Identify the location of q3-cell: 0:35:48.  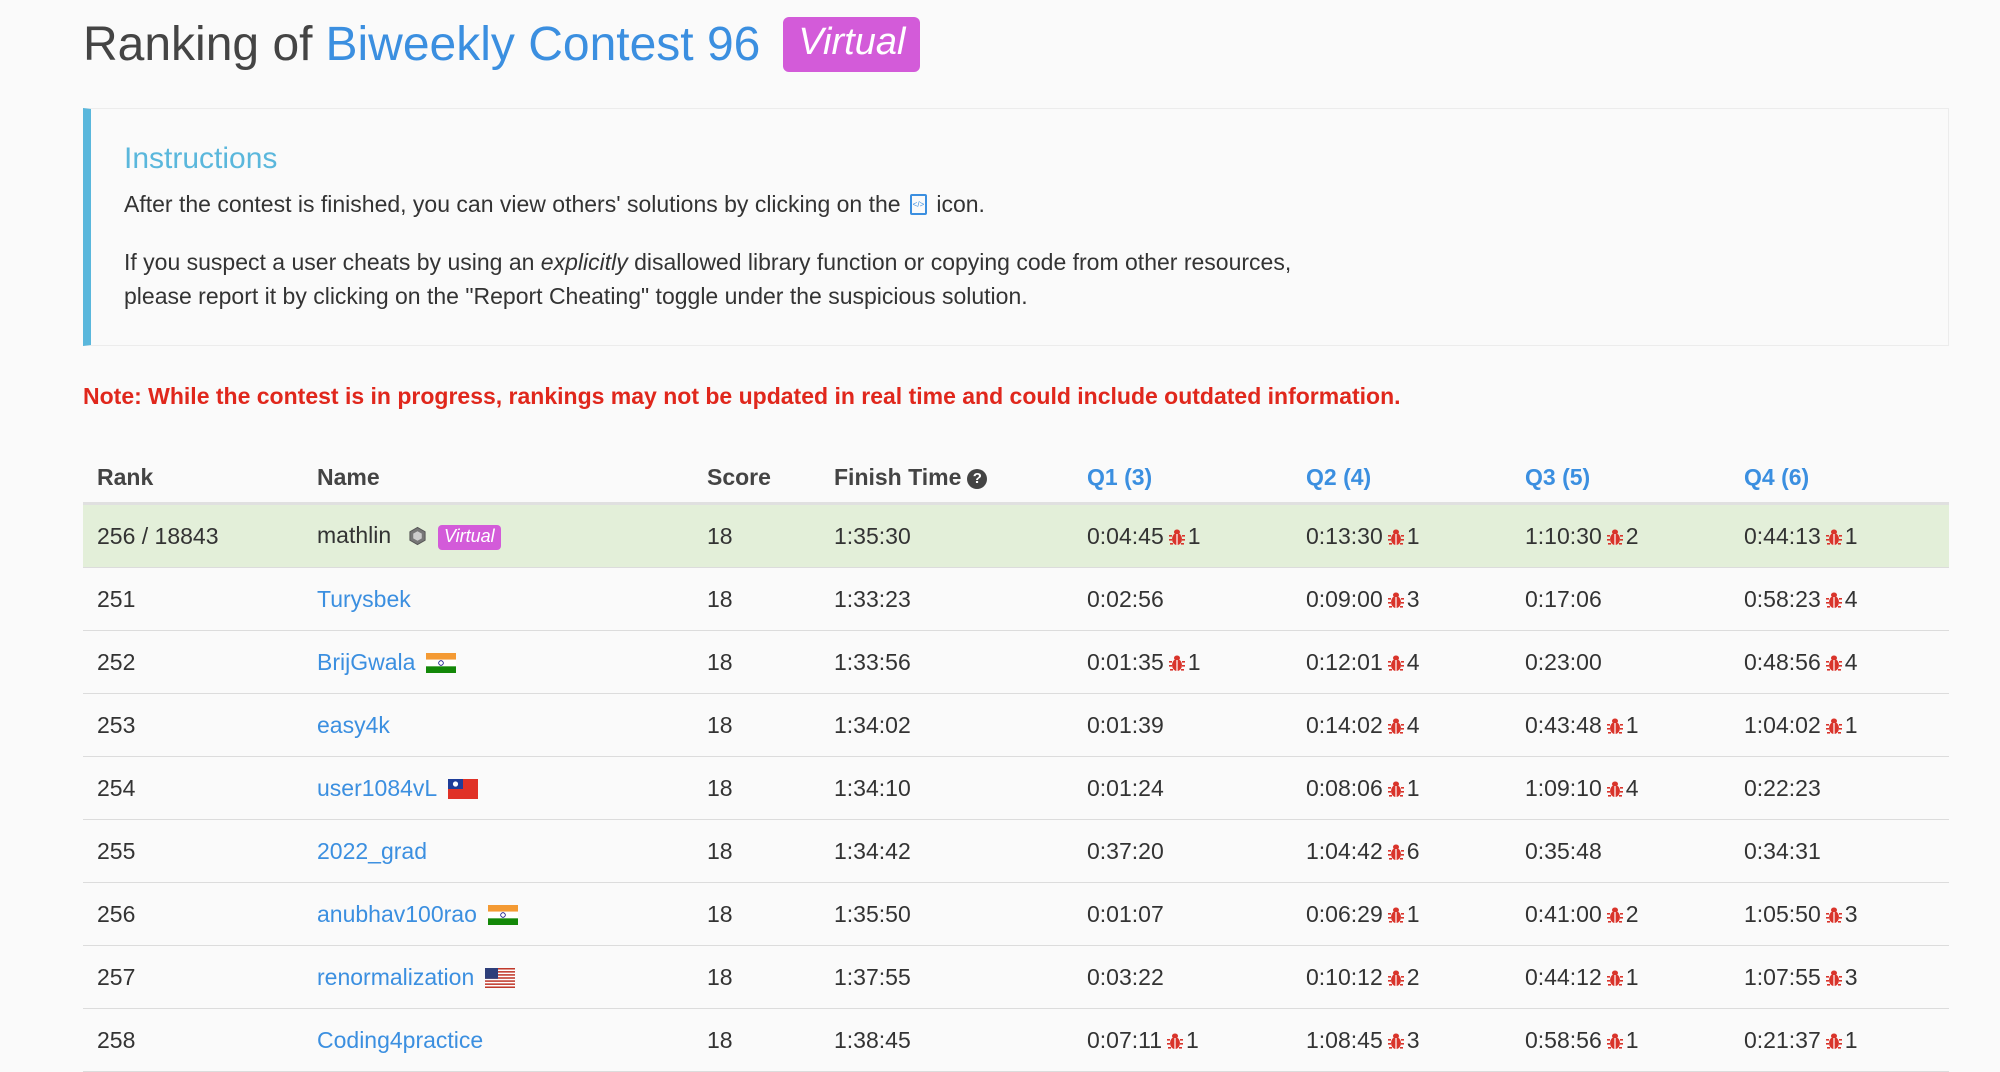
(1620, 851).